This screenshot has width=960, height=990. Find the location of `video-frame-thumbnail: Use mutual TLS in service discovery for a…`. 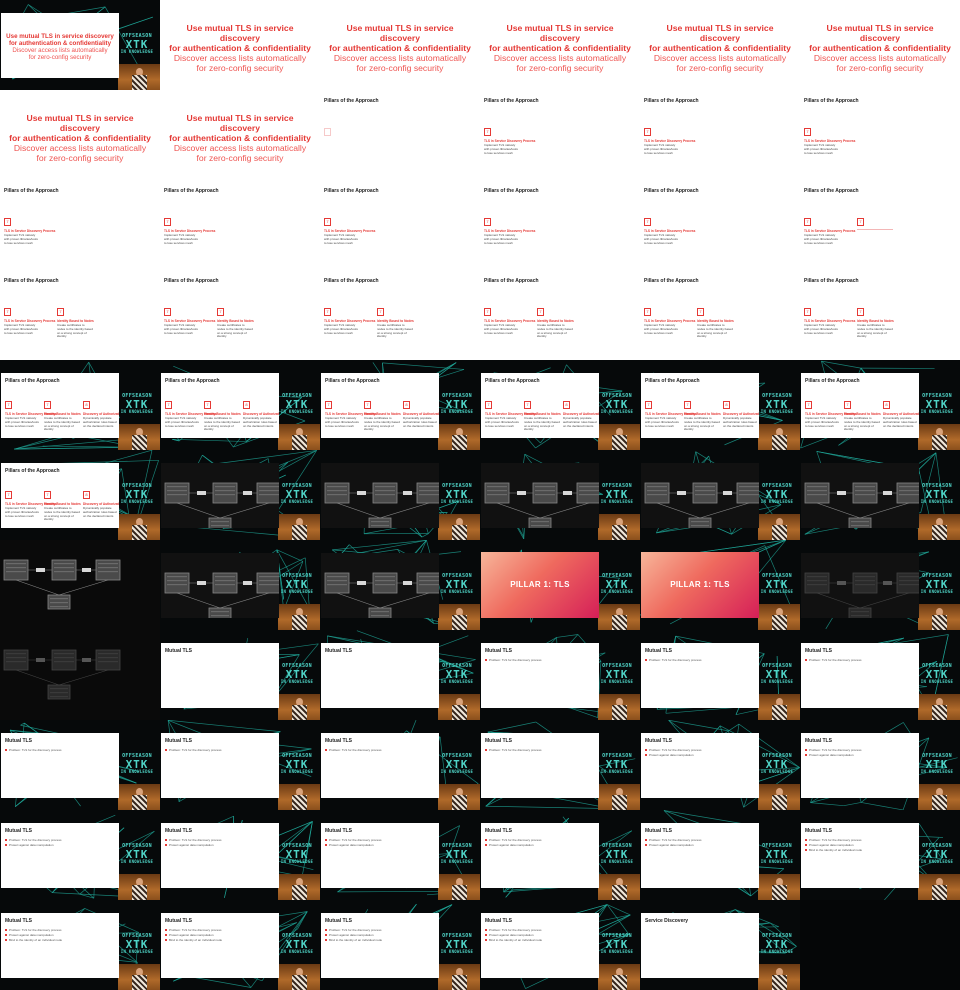

video-frame-thumbnail: Use mutual TLS in service discovery for a… is located at coordinates (880, 45).